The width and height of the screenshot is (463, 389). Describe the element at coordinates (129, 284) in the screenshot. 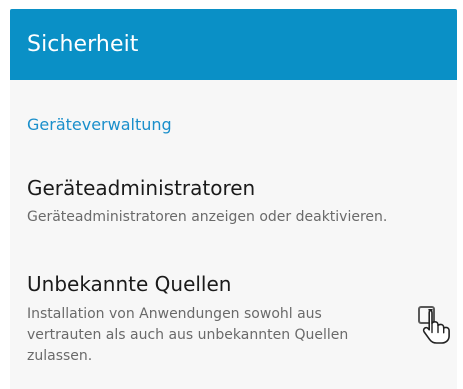

I see `item-title-unknown-sources: Unbekannte Quellen` at that location.